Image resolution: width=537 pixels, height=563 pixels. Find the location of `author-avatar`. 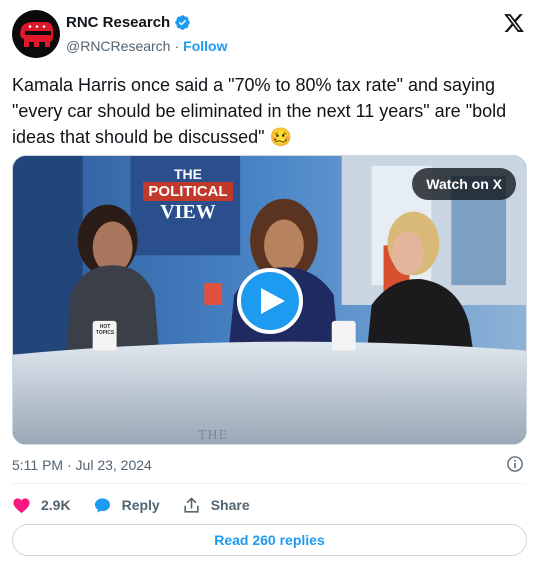

author-avatar is located at coordinates (36, 34).